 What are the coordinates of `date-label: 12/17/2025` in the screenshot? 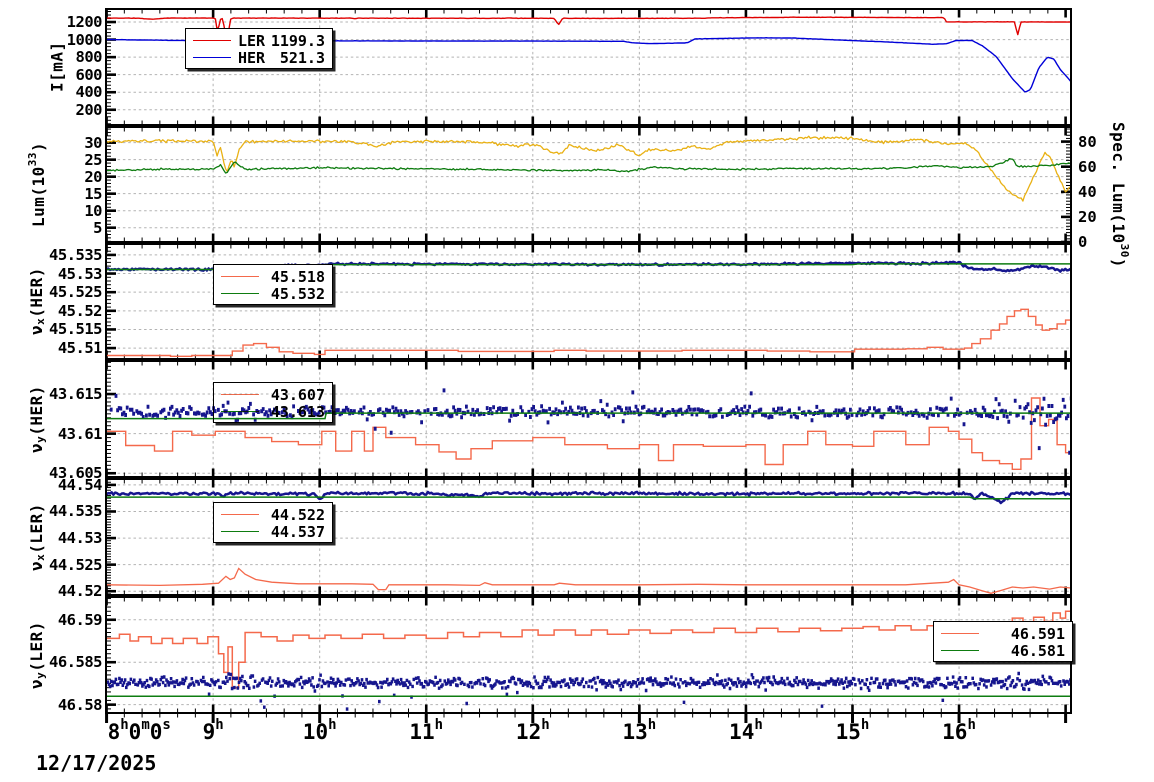 It's located at (96, 763).